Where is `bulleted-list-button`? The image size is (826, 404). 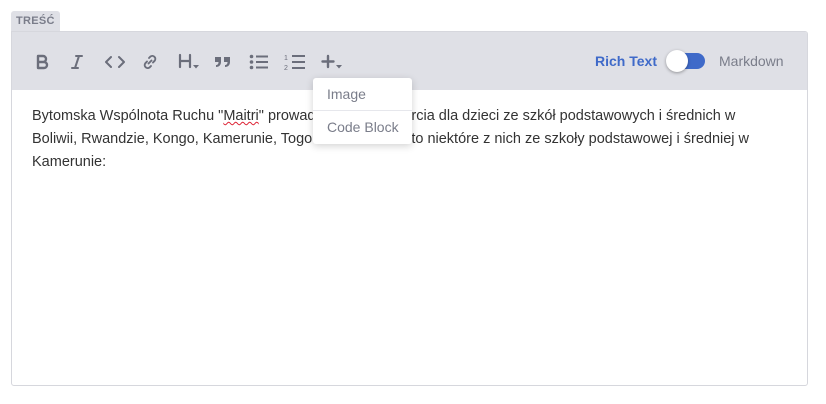 bulleted-list-button is located at coordinates (259, 62).